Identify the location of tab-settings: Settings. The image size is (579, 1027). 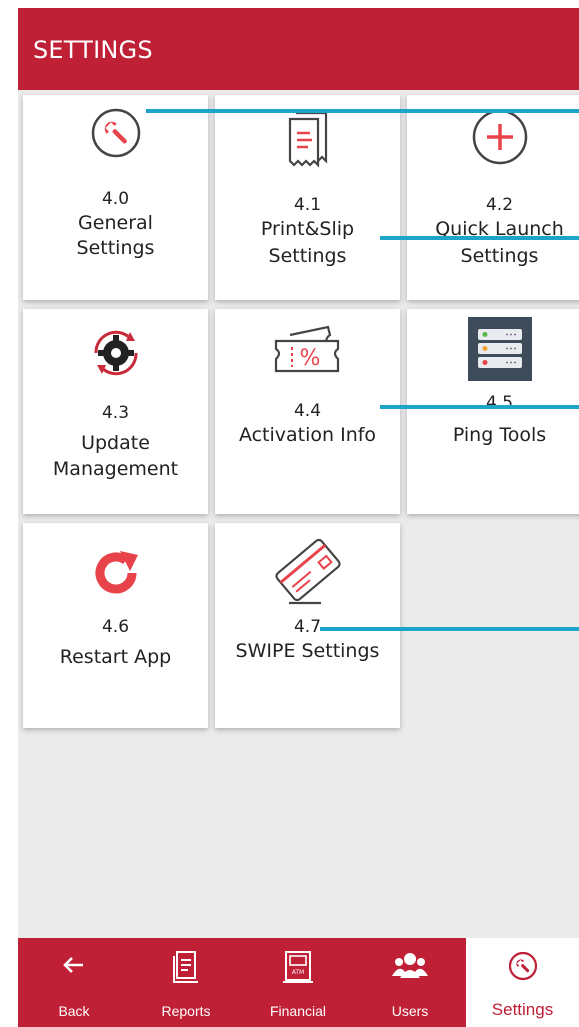
(522, 982).